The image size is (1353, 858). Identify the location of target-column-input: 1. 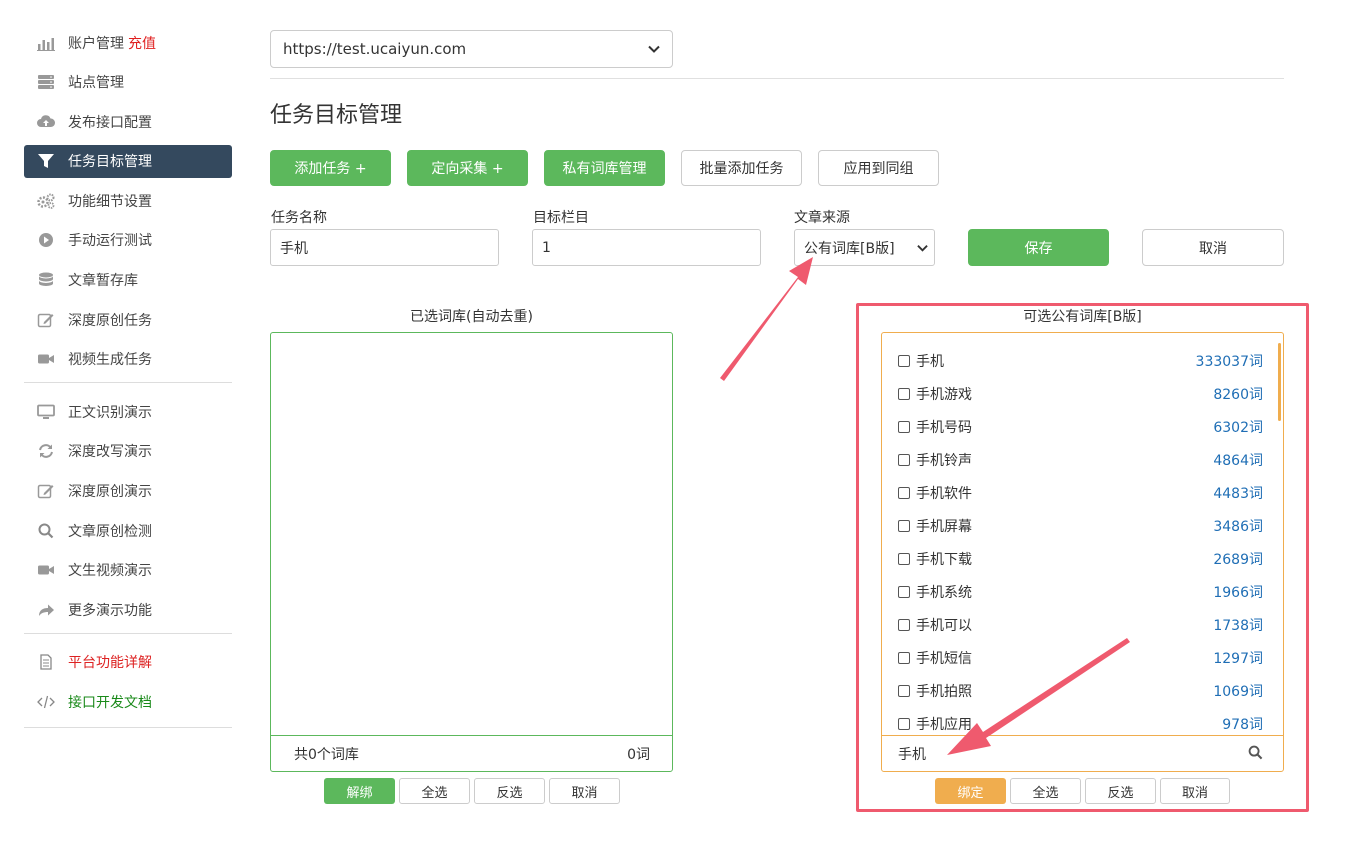
(646, 247).